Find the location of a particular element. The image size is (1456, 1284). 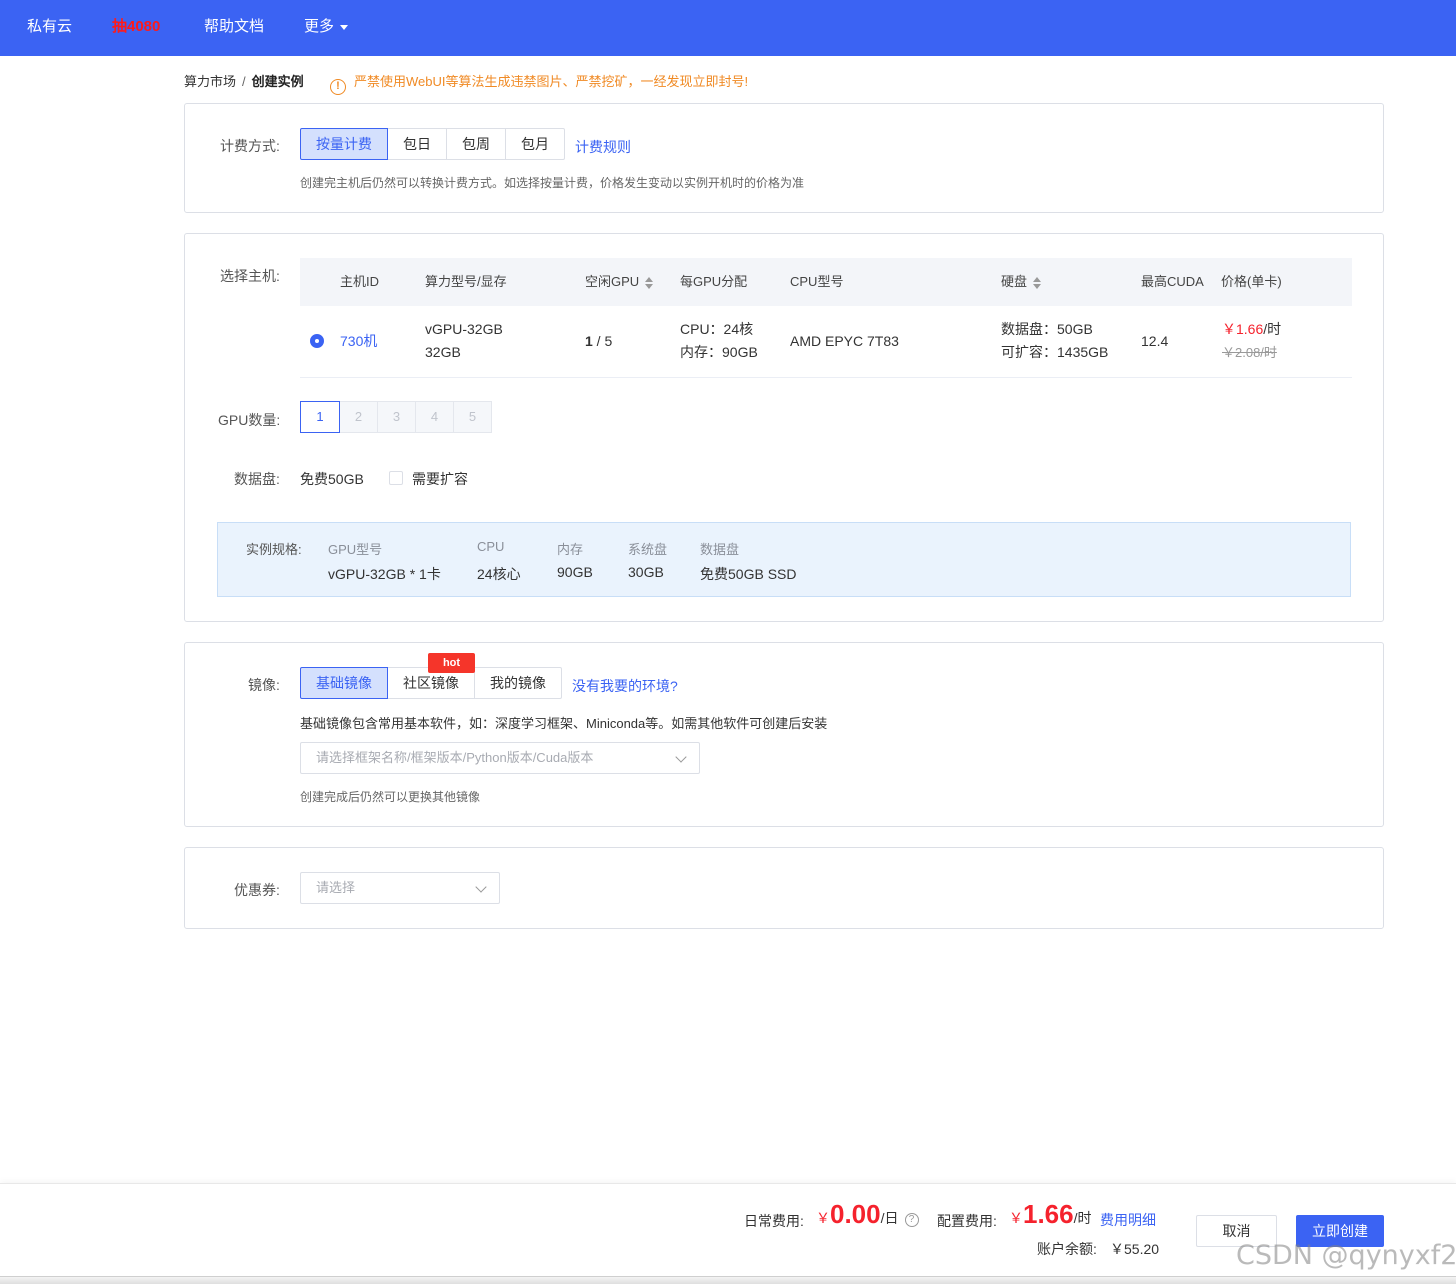

host-label: 选择主机: is located at coordinates (250, 276).